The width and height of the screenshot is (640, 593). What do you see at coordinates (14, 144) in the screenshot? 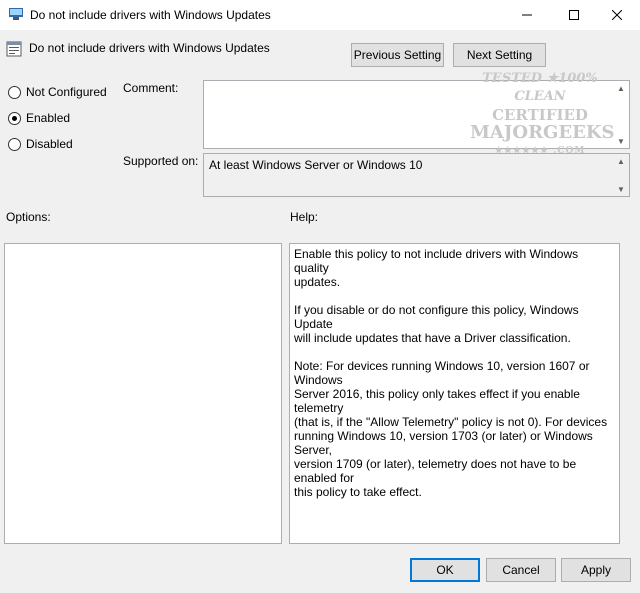
I see `radio-disabled-indicator` at bounding box center [14, 144].